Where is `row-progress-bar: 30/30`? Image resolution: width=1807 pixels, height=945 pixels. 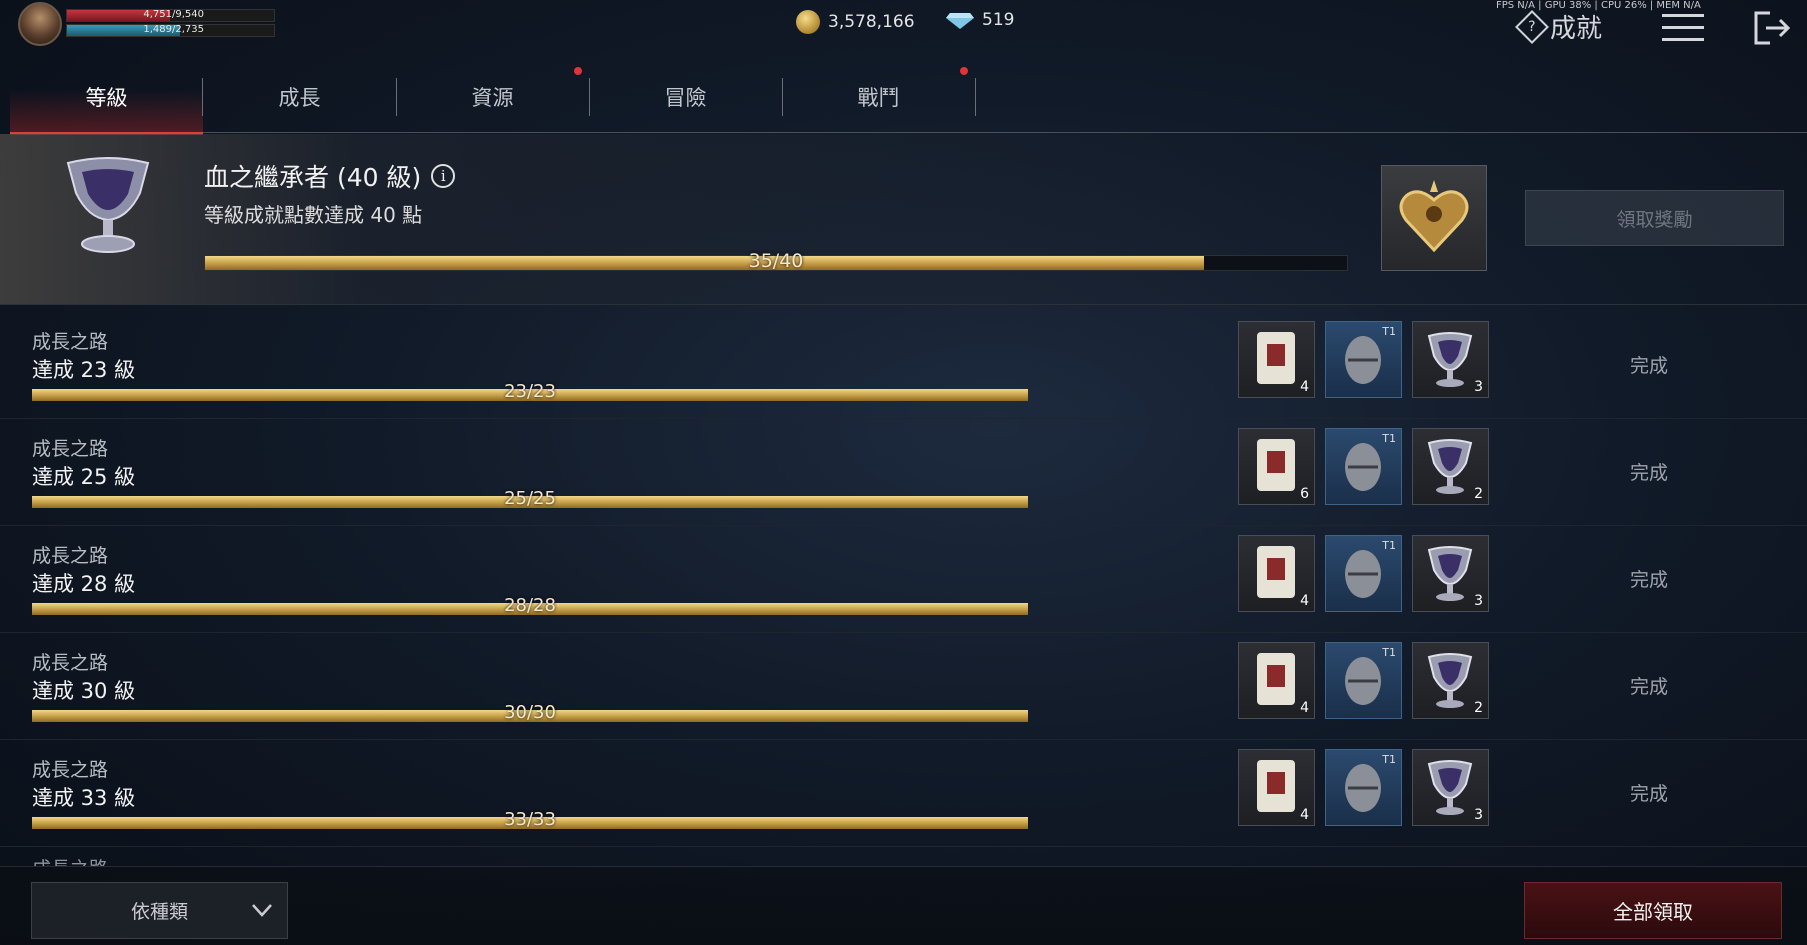 row-progress-bar: 30/30 is located at coordinates (530, 712).